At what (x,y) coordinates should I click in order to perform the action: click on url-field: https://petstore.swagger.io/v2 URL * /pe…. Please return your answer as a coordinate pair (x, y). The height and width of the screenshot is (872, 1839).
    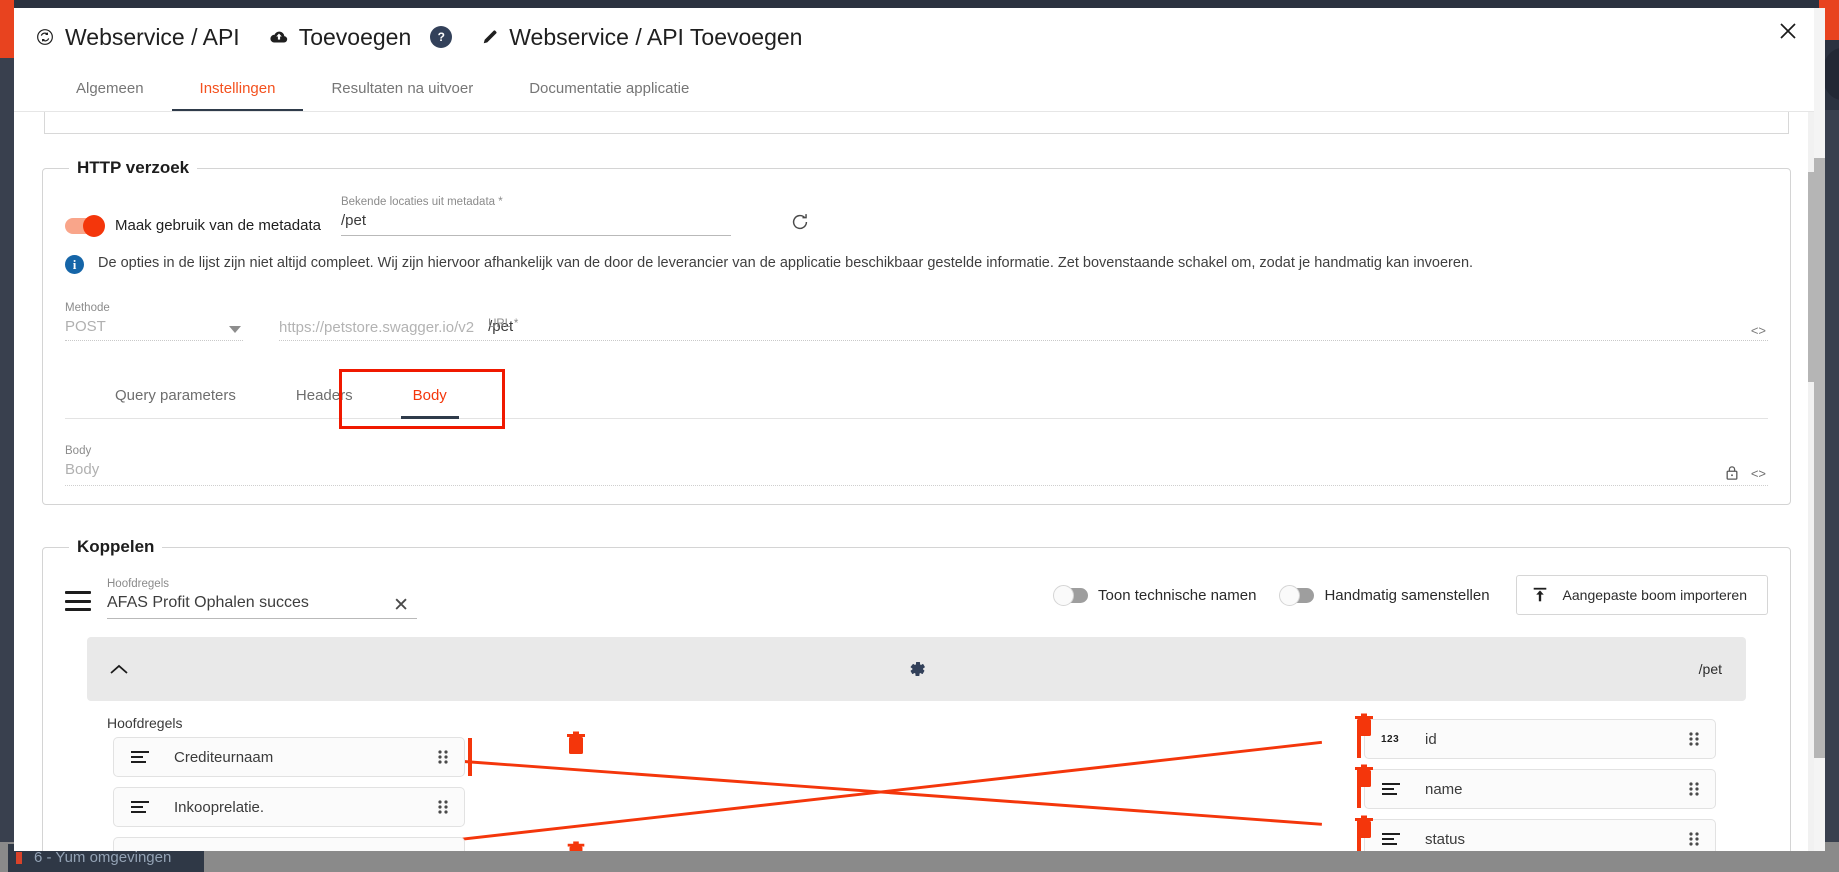
    Looking at the image, I should click on (1023, 329).